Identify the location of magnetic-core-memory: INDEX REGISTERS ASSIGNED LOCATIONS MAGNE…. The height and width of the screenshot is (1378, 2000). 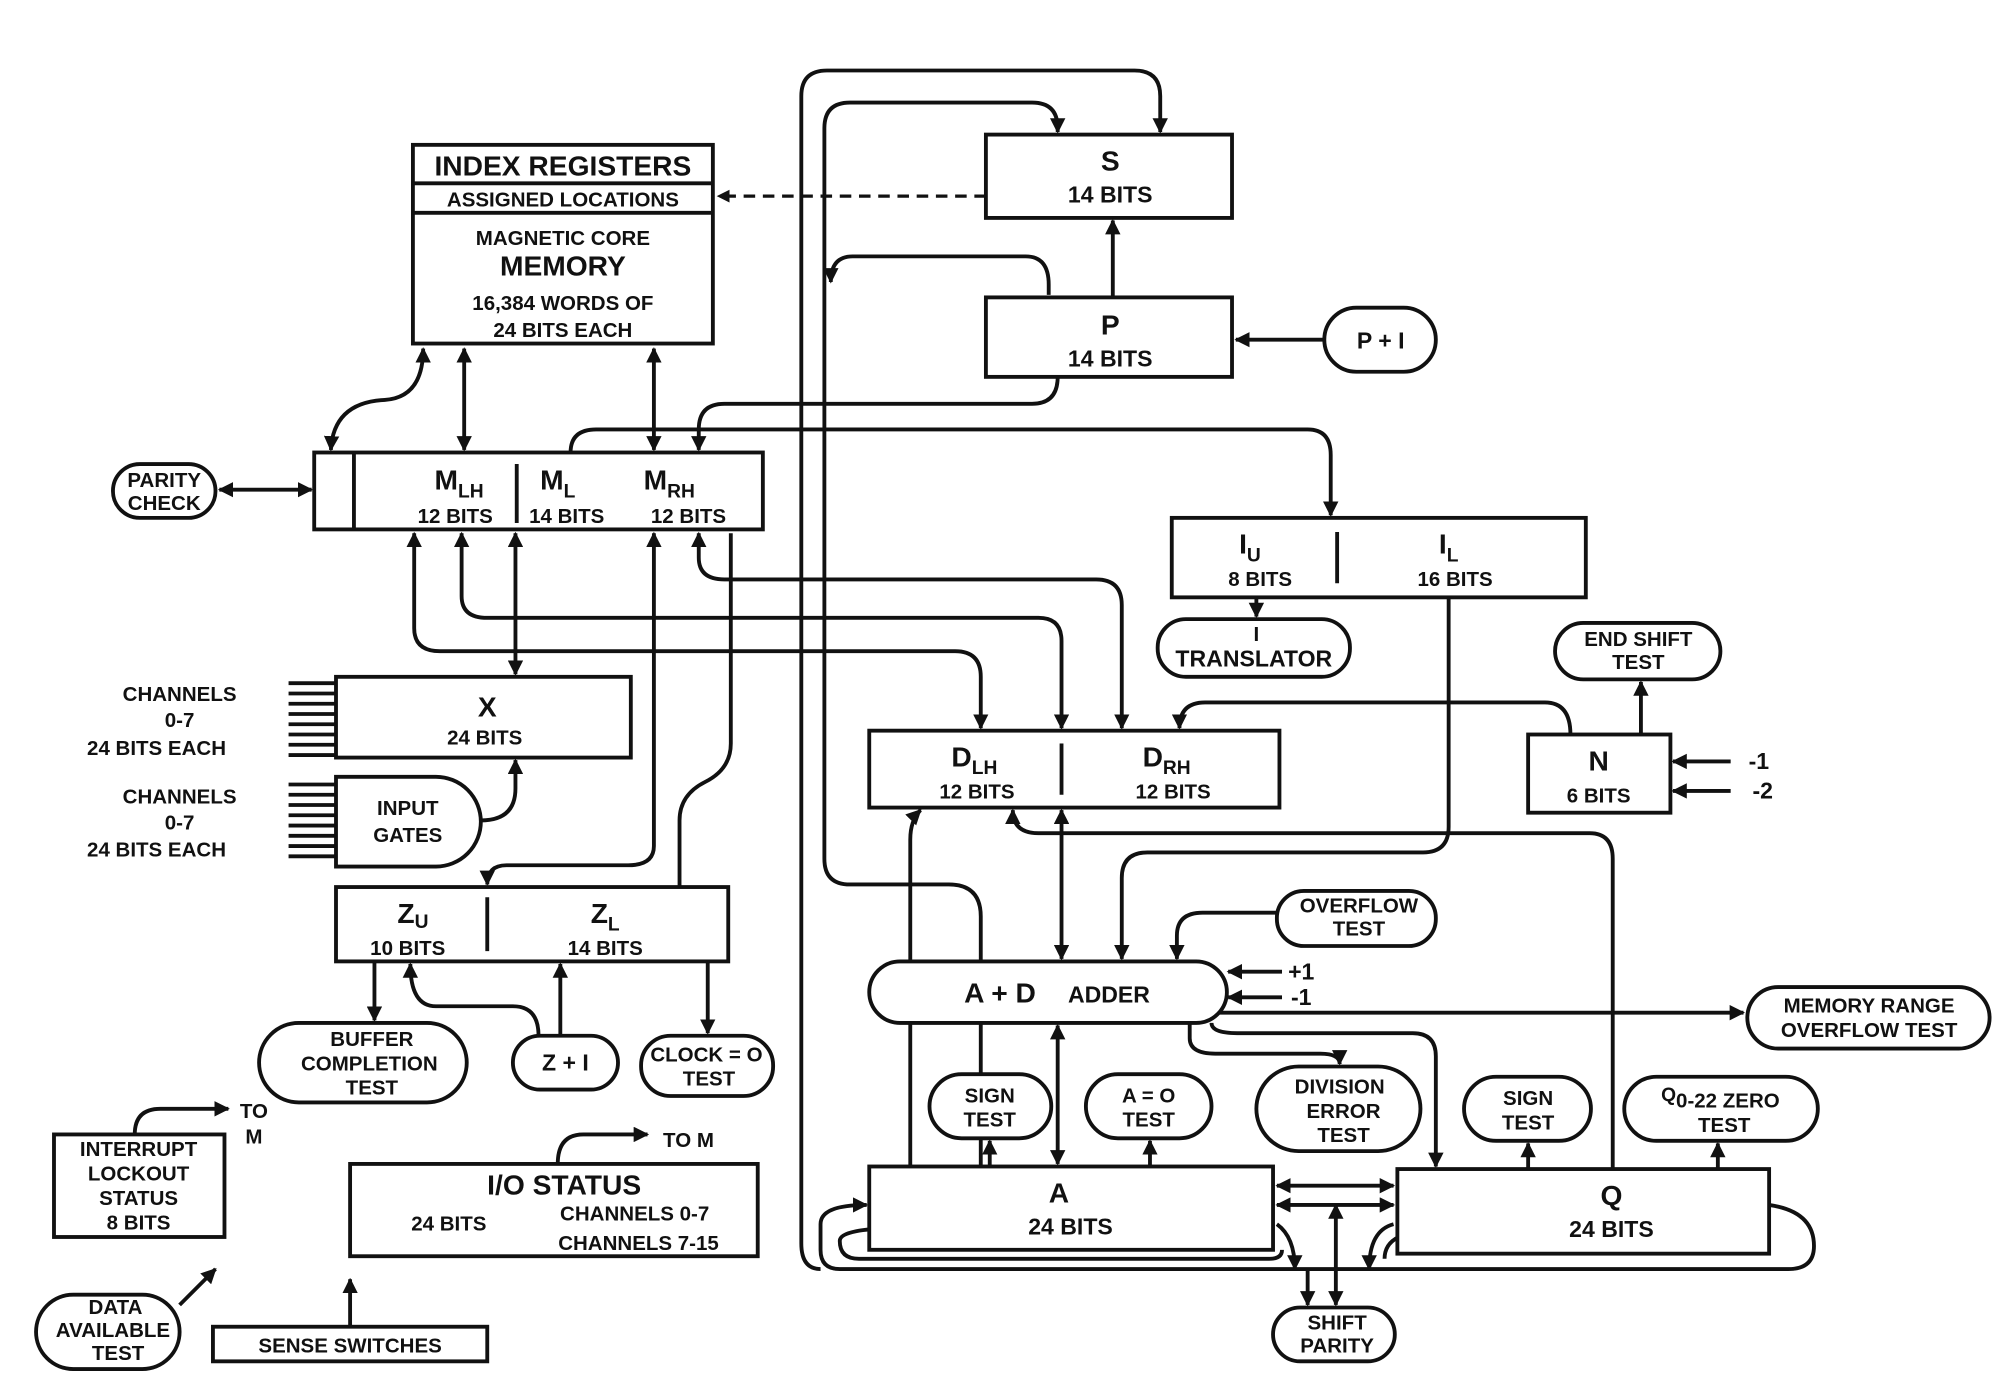
(562, 244).